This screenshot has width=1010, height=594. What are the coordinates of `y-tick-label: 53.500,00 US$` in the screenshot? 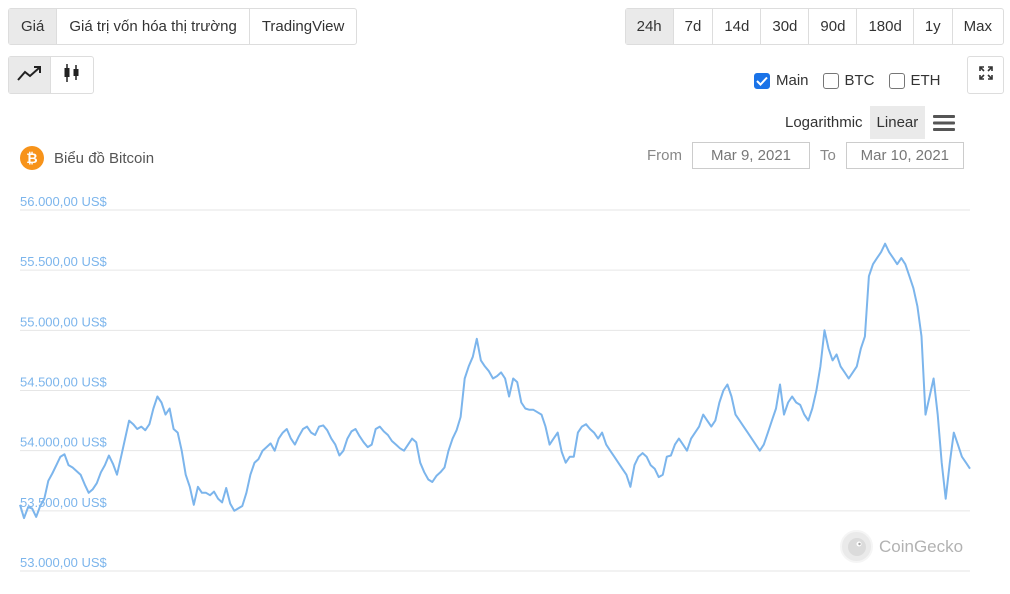 It's located at (64, 502).